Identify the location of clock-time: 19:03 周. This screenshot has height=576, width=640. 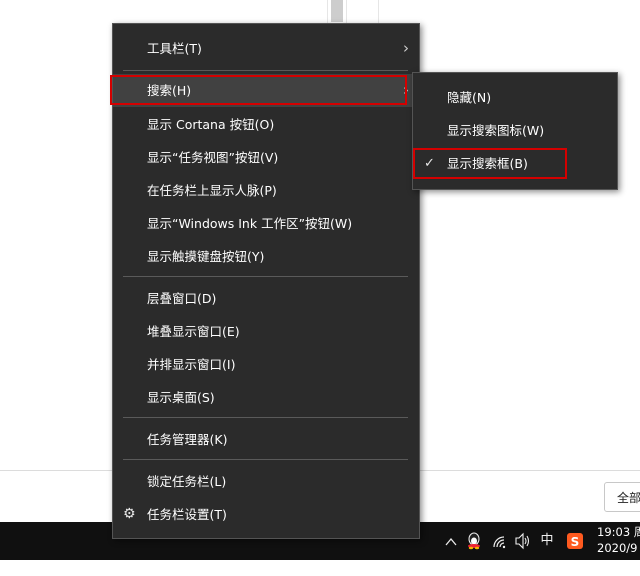
(618, 532).